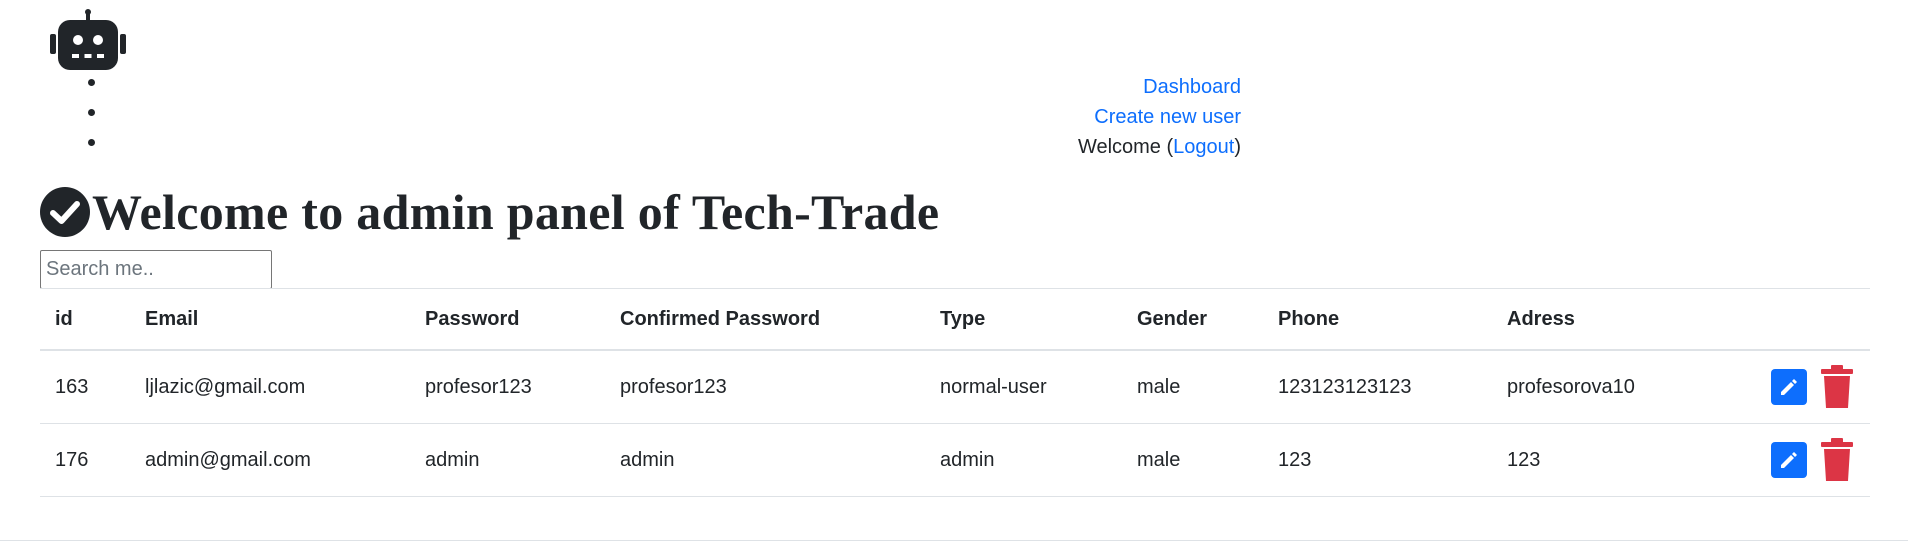  I want to click on cell-id: 163, so click(72, 386).